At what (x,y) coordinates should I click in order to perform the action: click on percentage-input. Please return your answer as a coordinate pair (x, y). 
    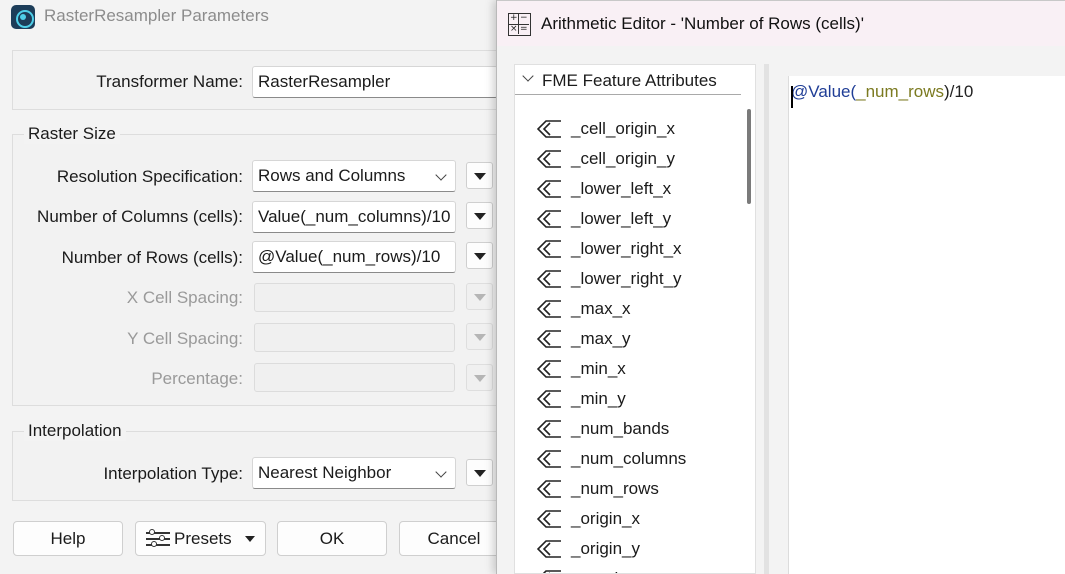
    Looking at the image, I should click on (354, 377).